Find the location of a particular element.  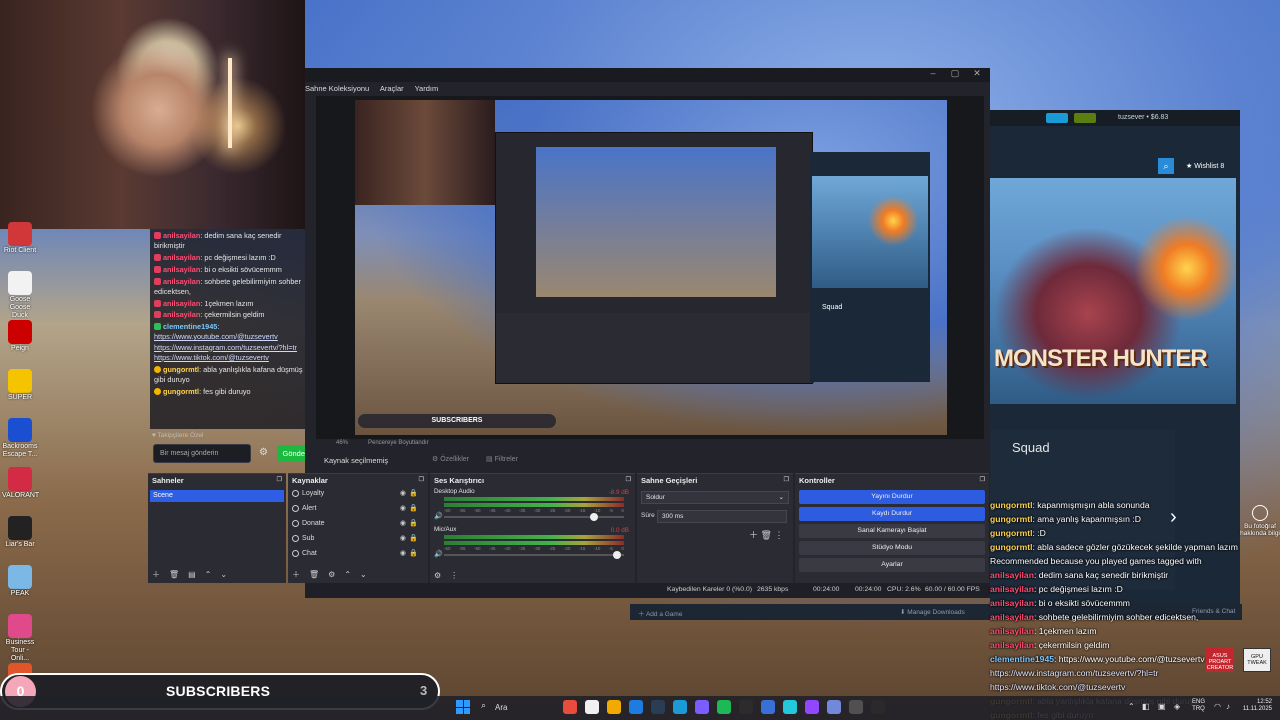

source-item: Alert ◉ 🔒 is located at coordinates (358, 509).